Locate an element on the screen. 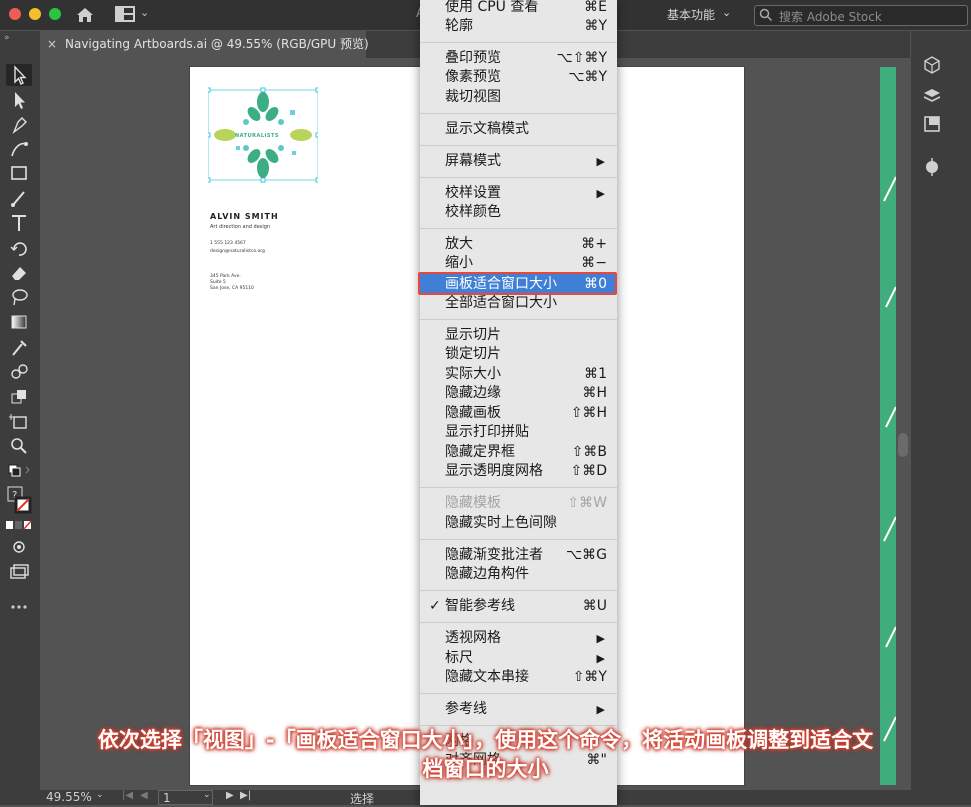  window-close-button is located at coordinates (15, 14).